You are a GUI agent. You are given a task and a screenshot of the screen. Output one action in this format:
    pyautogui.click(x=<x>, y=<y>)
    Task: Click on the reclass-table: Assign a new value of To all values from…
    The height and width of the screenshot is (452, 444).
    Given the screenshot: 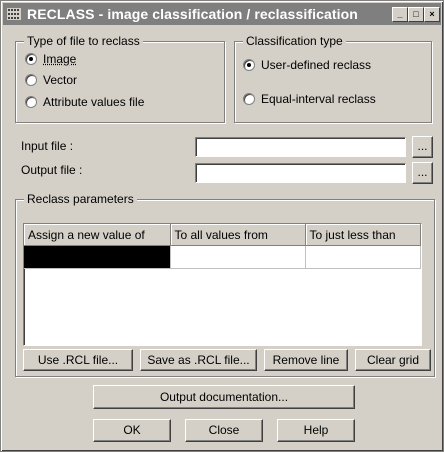 What is the action you would take?
    pyautogui.click(x=222, y=246)
    